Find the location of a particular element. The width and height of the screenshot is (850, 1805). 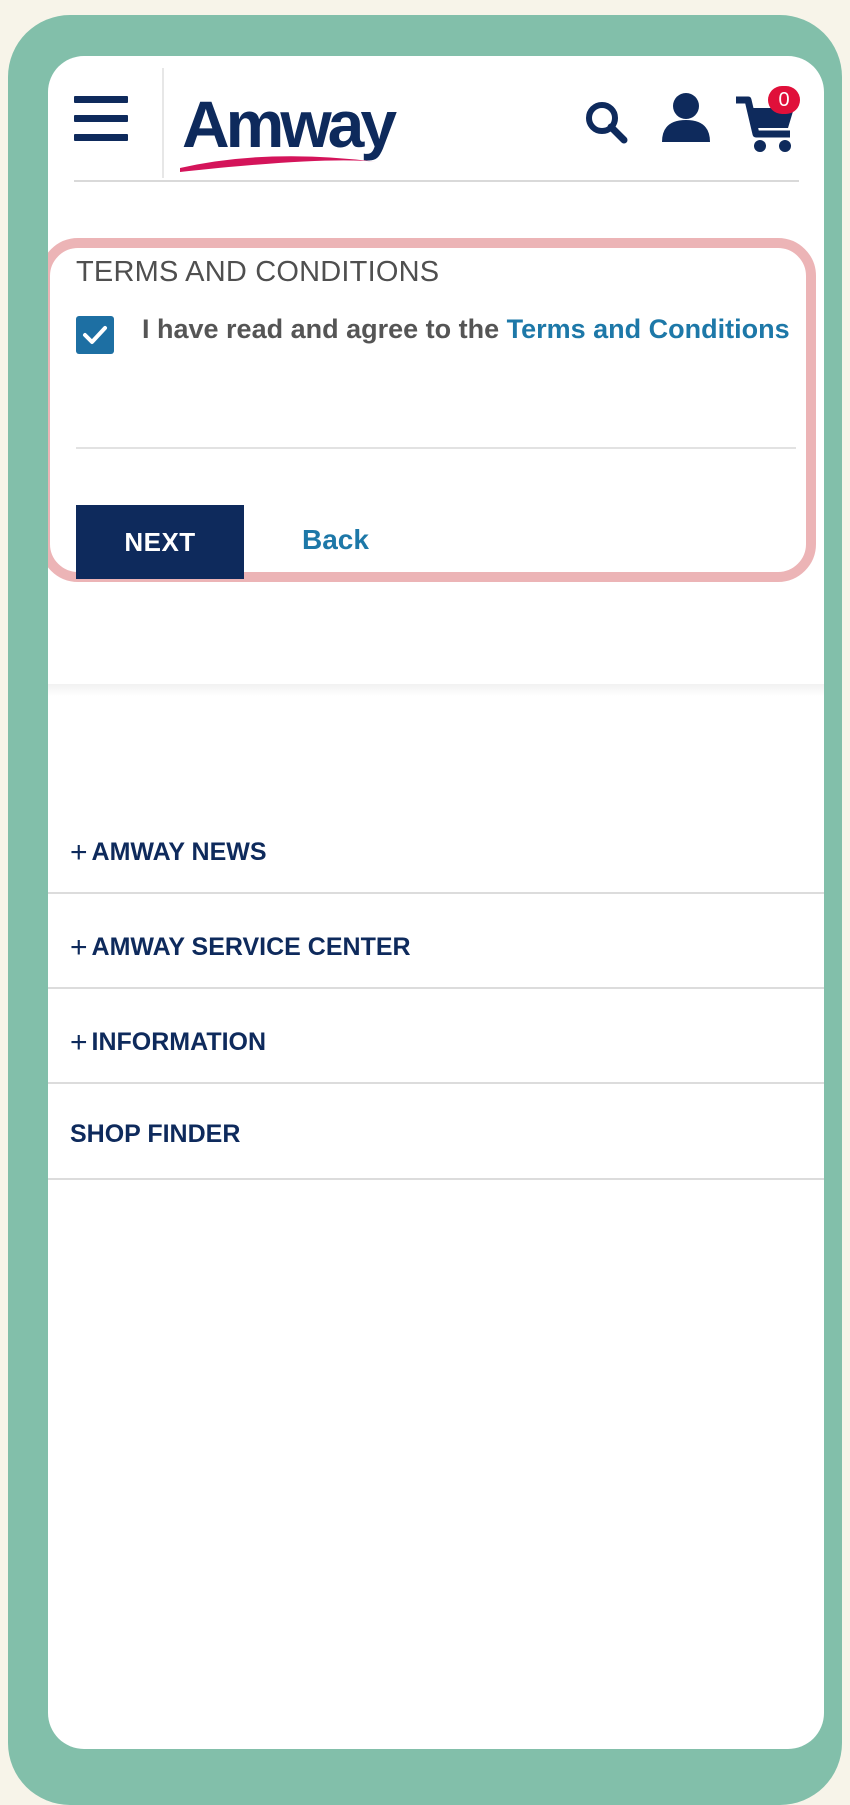

footer-item-text: AMWAY SERVICE CENTER is located at coordinates (251, 947).